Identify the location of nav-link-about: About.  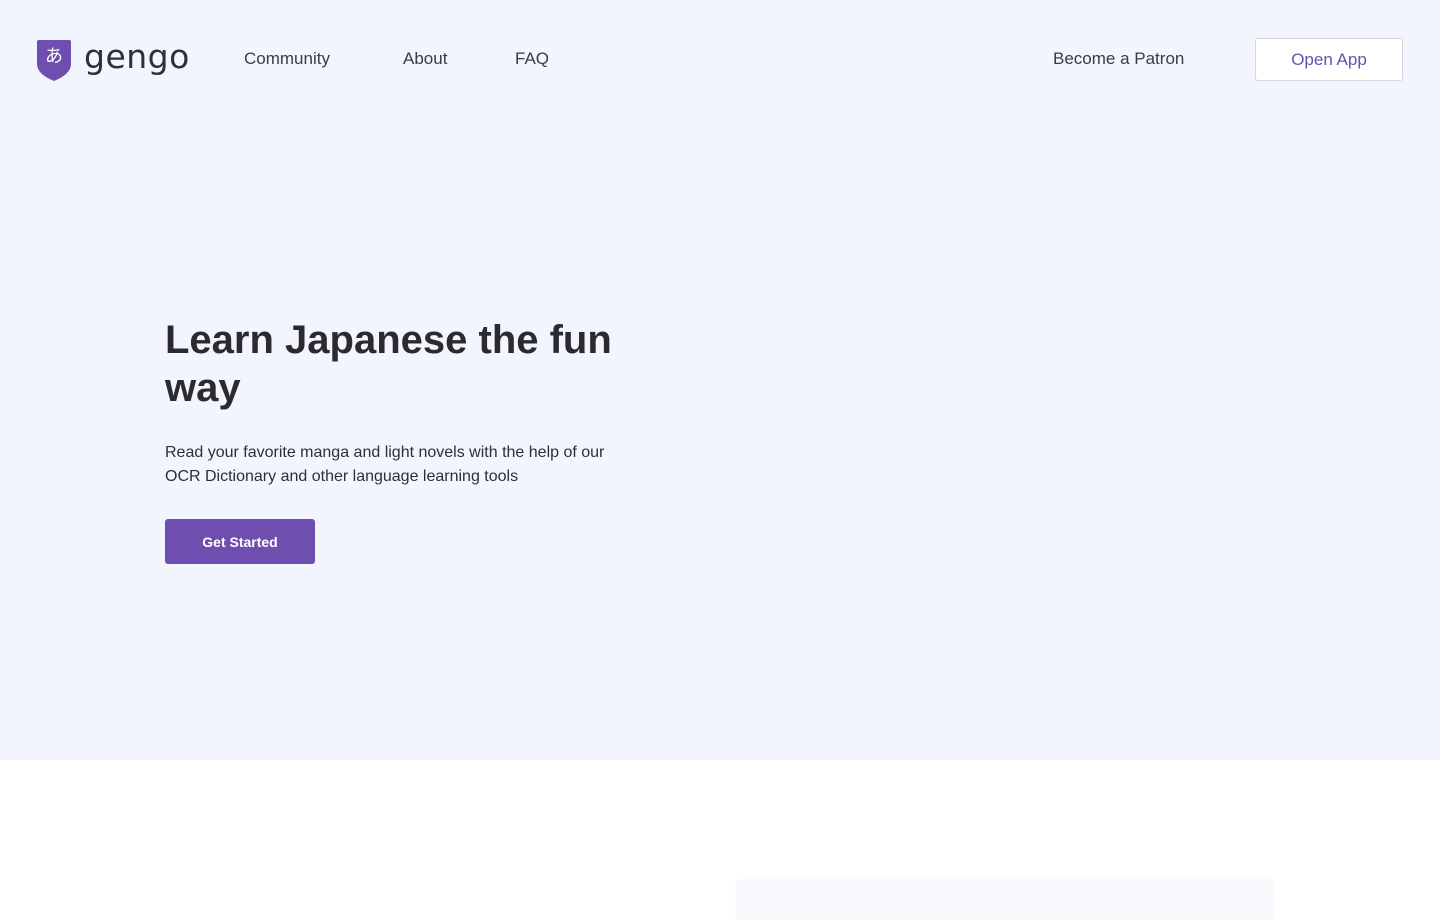
(425, 59).